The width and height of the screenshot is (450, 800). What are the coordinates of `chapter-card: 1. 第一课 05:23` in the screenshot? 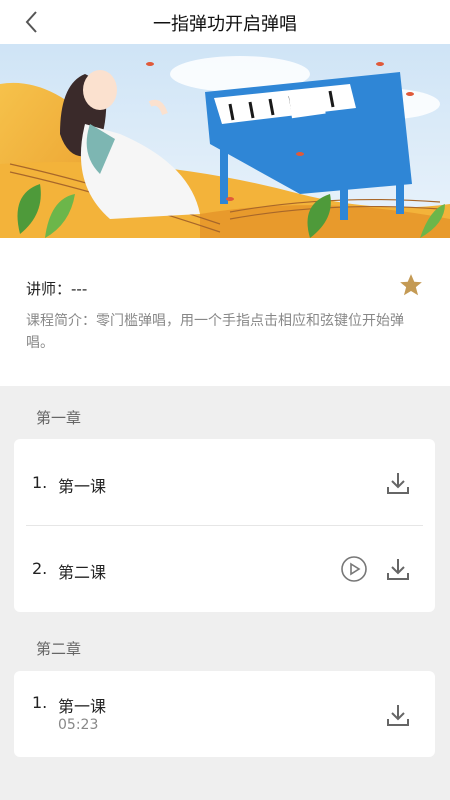 It's located at (224, 714).